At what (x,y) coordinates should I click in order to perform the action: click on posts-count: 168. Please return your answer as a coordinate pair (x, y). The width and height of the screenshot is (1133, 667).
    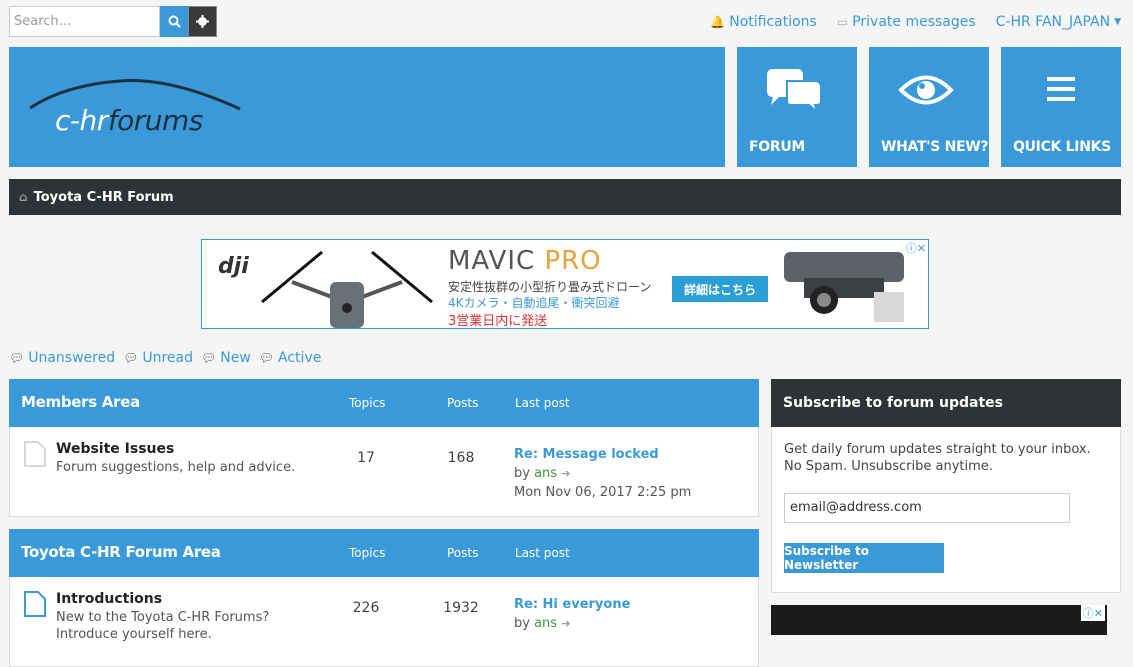
    Looking at the image, I should click on (461, 458).